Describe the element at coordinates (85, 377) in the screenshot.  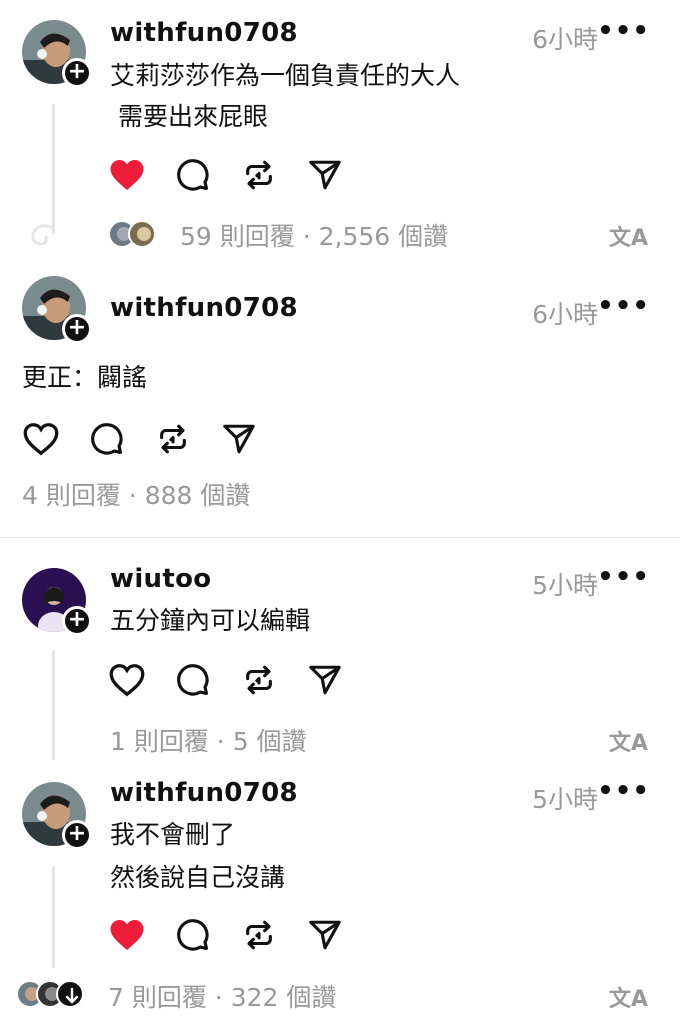
I see `post-text-line-1: 更正：闢謠` at that location.